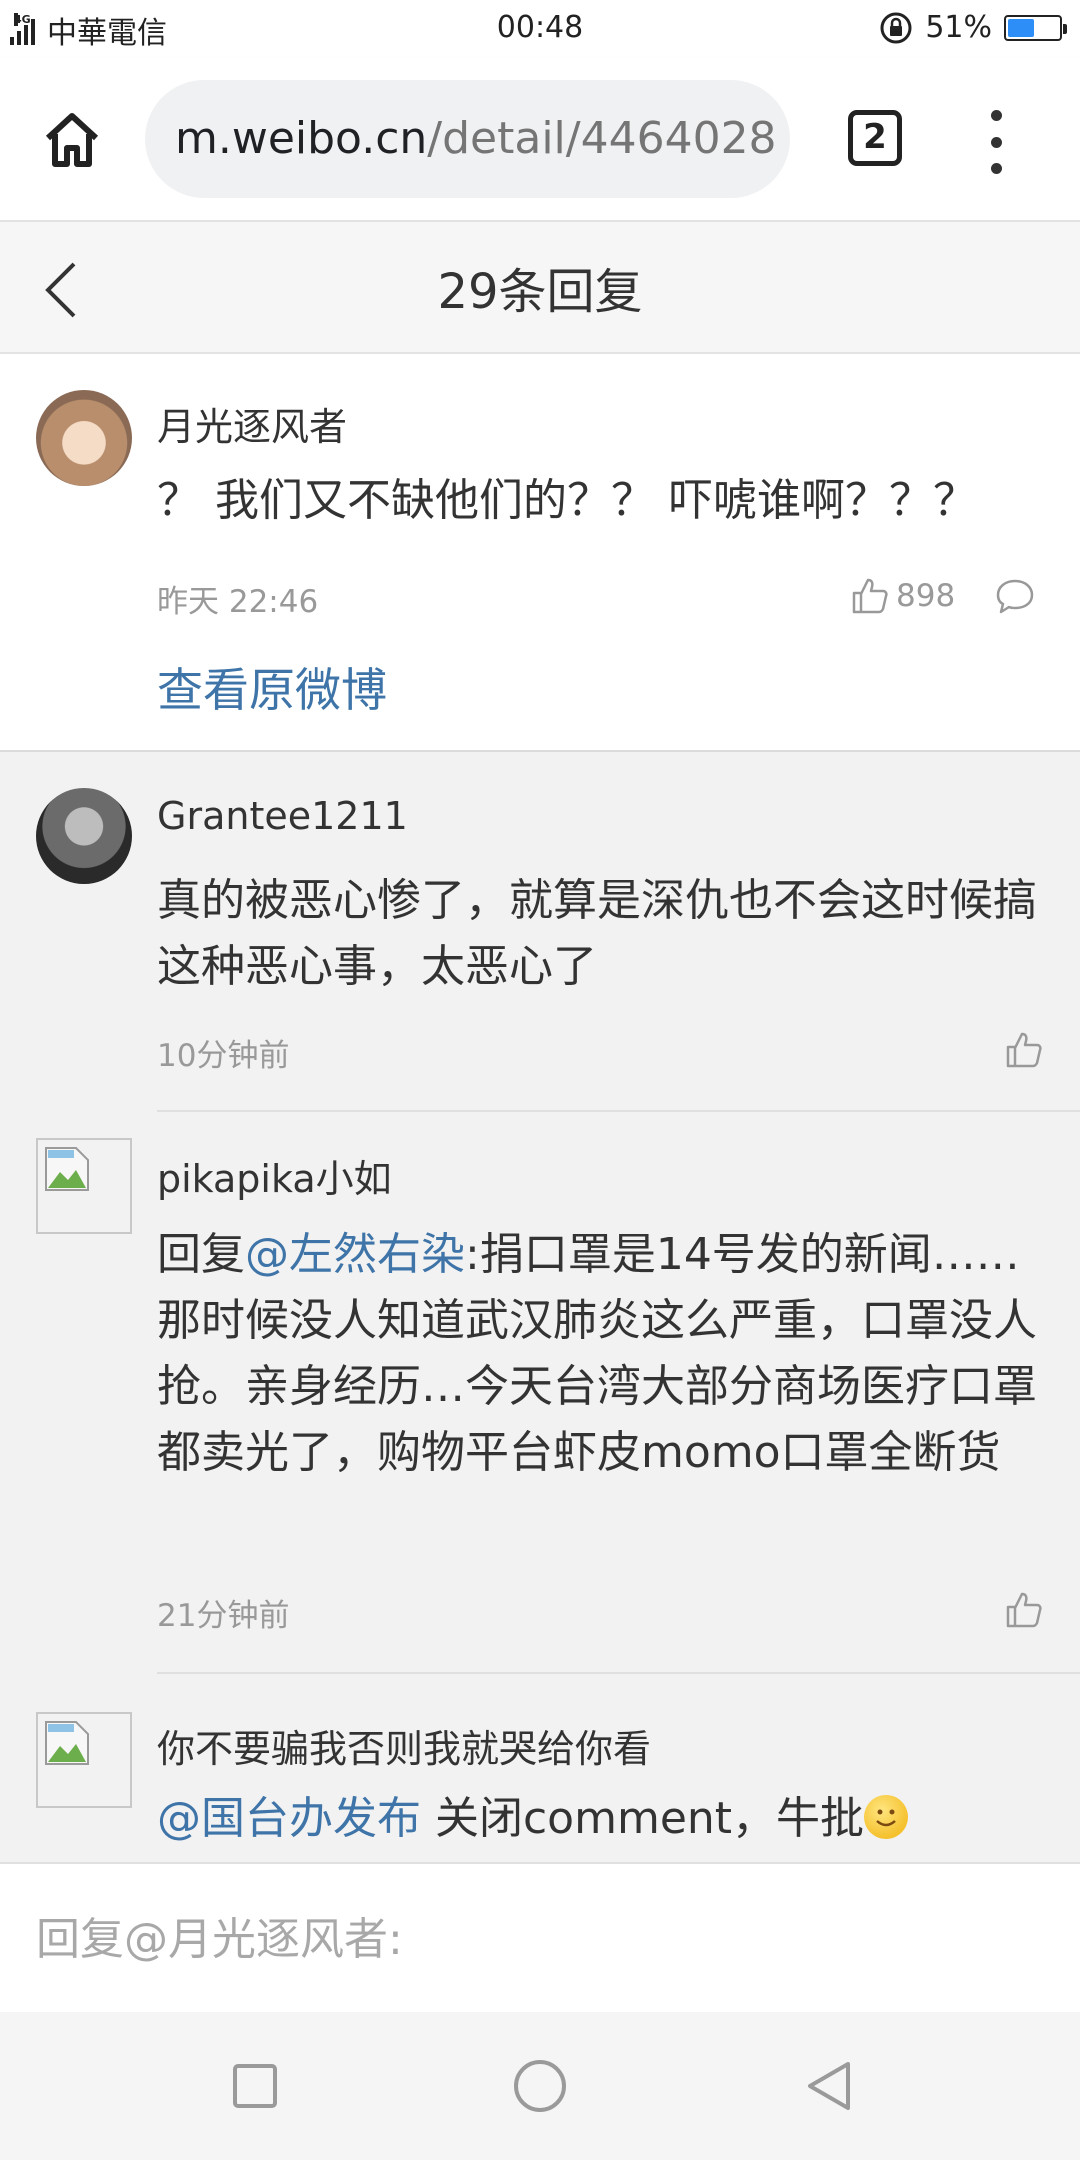  What do you see at coordinates (602, 138) in the screenshot?
I see `url-path: /detail/4464028` at bounding box center [602, 138].